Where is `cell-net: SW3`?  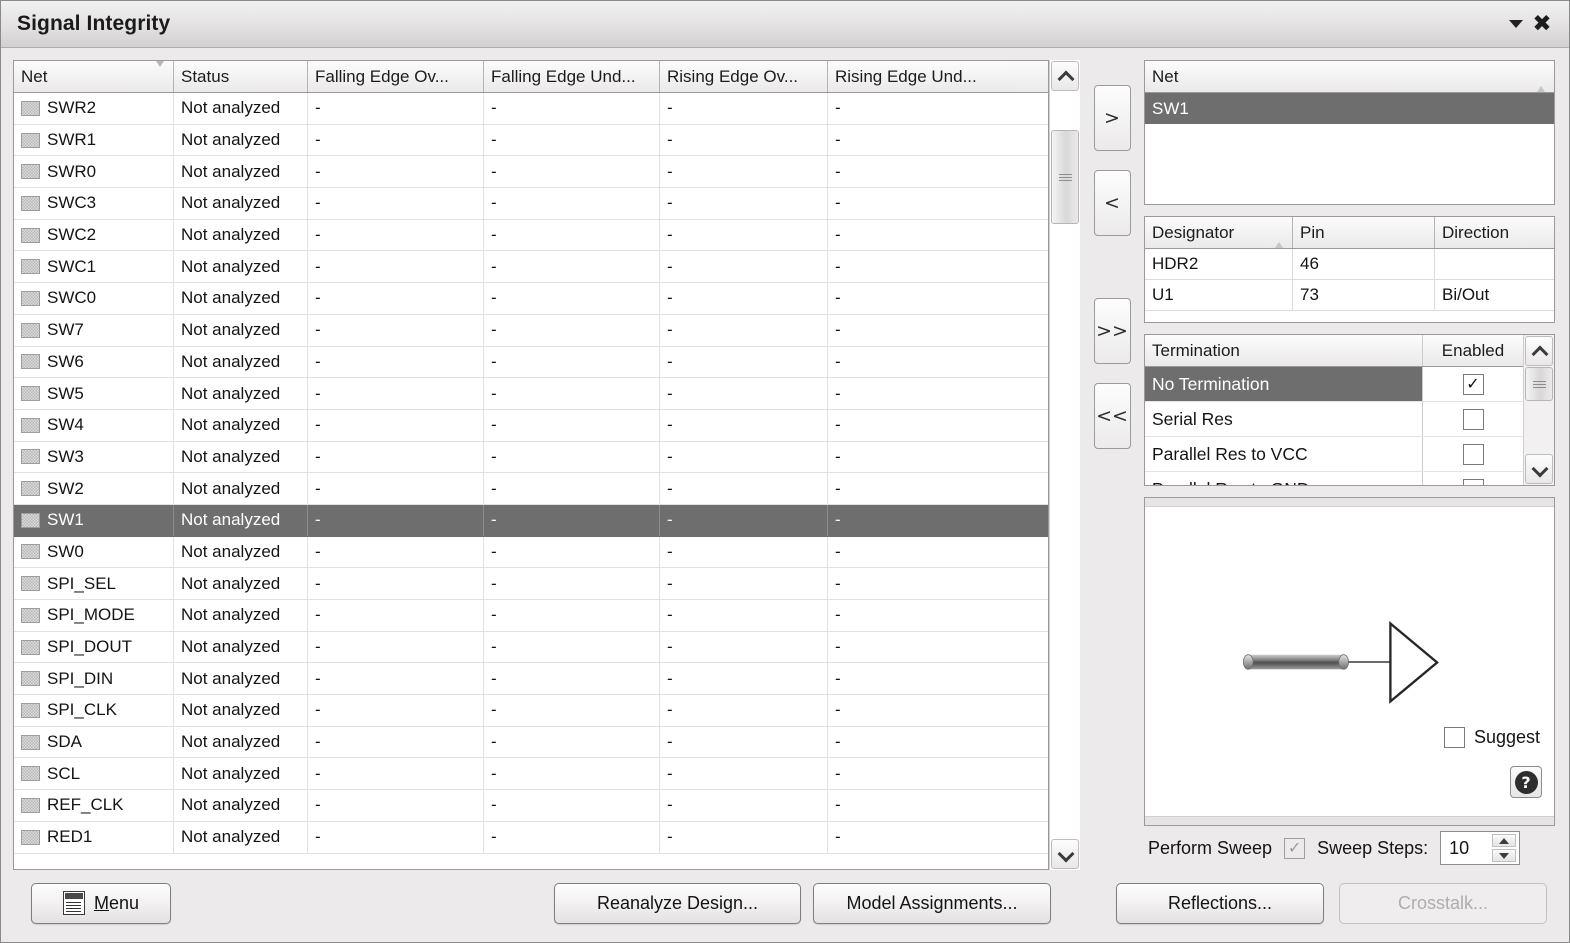
cell-net: SW3 is located at coordinates (94, 457).